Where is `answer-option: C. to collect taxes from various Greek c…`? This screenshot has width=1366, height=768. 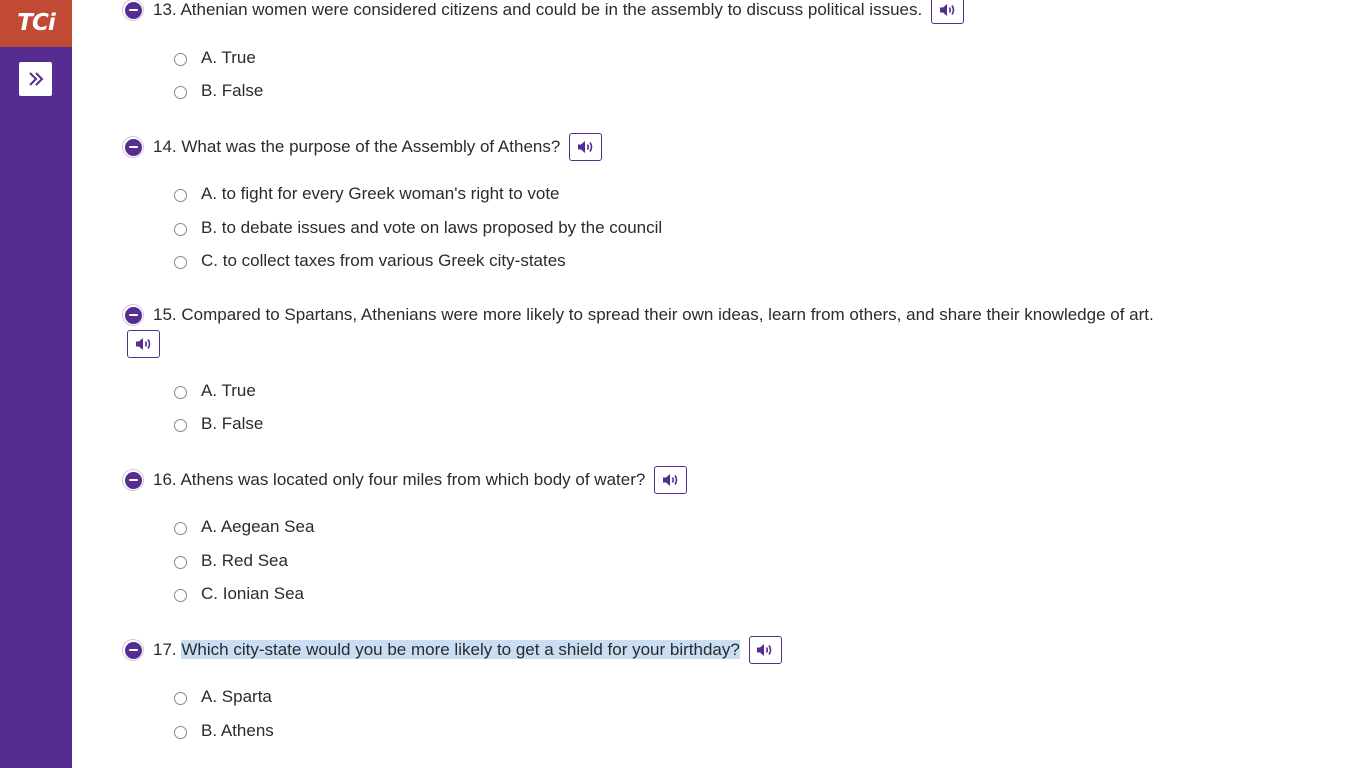
answer-option: C. to collect taxes from various Greek c… is located at coordinates (370, 261).